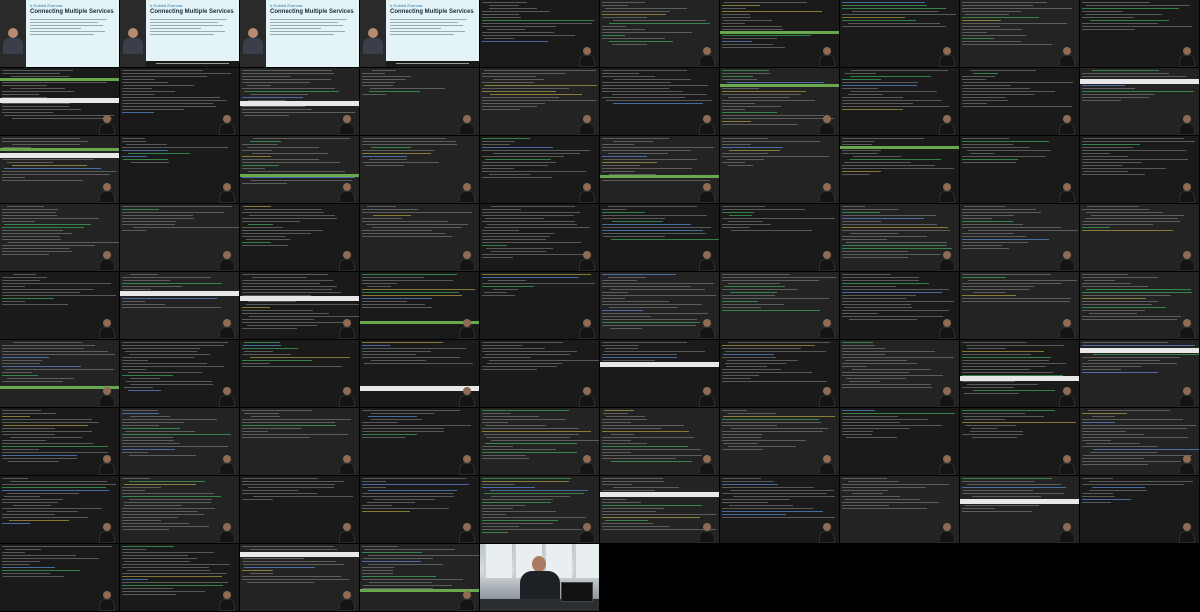 Image resolution: width=1200 pixels, height=612 pixels. Describe the element at coordinates (899, 147) in the screenshot. I see `selection-band` at that location.